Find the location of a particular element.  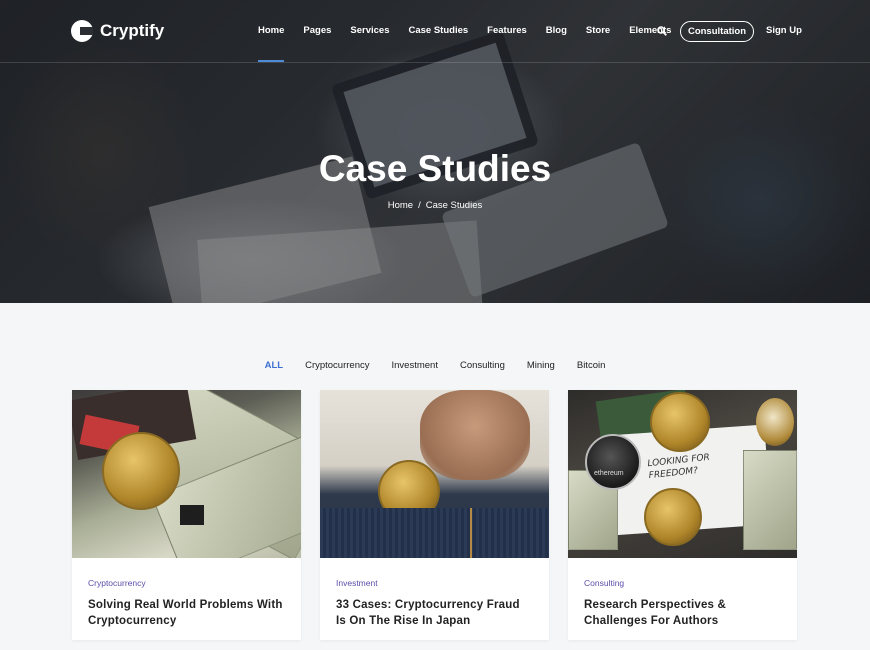

breadcrumb-current: Case Studies is located at coordinates (454, 205).